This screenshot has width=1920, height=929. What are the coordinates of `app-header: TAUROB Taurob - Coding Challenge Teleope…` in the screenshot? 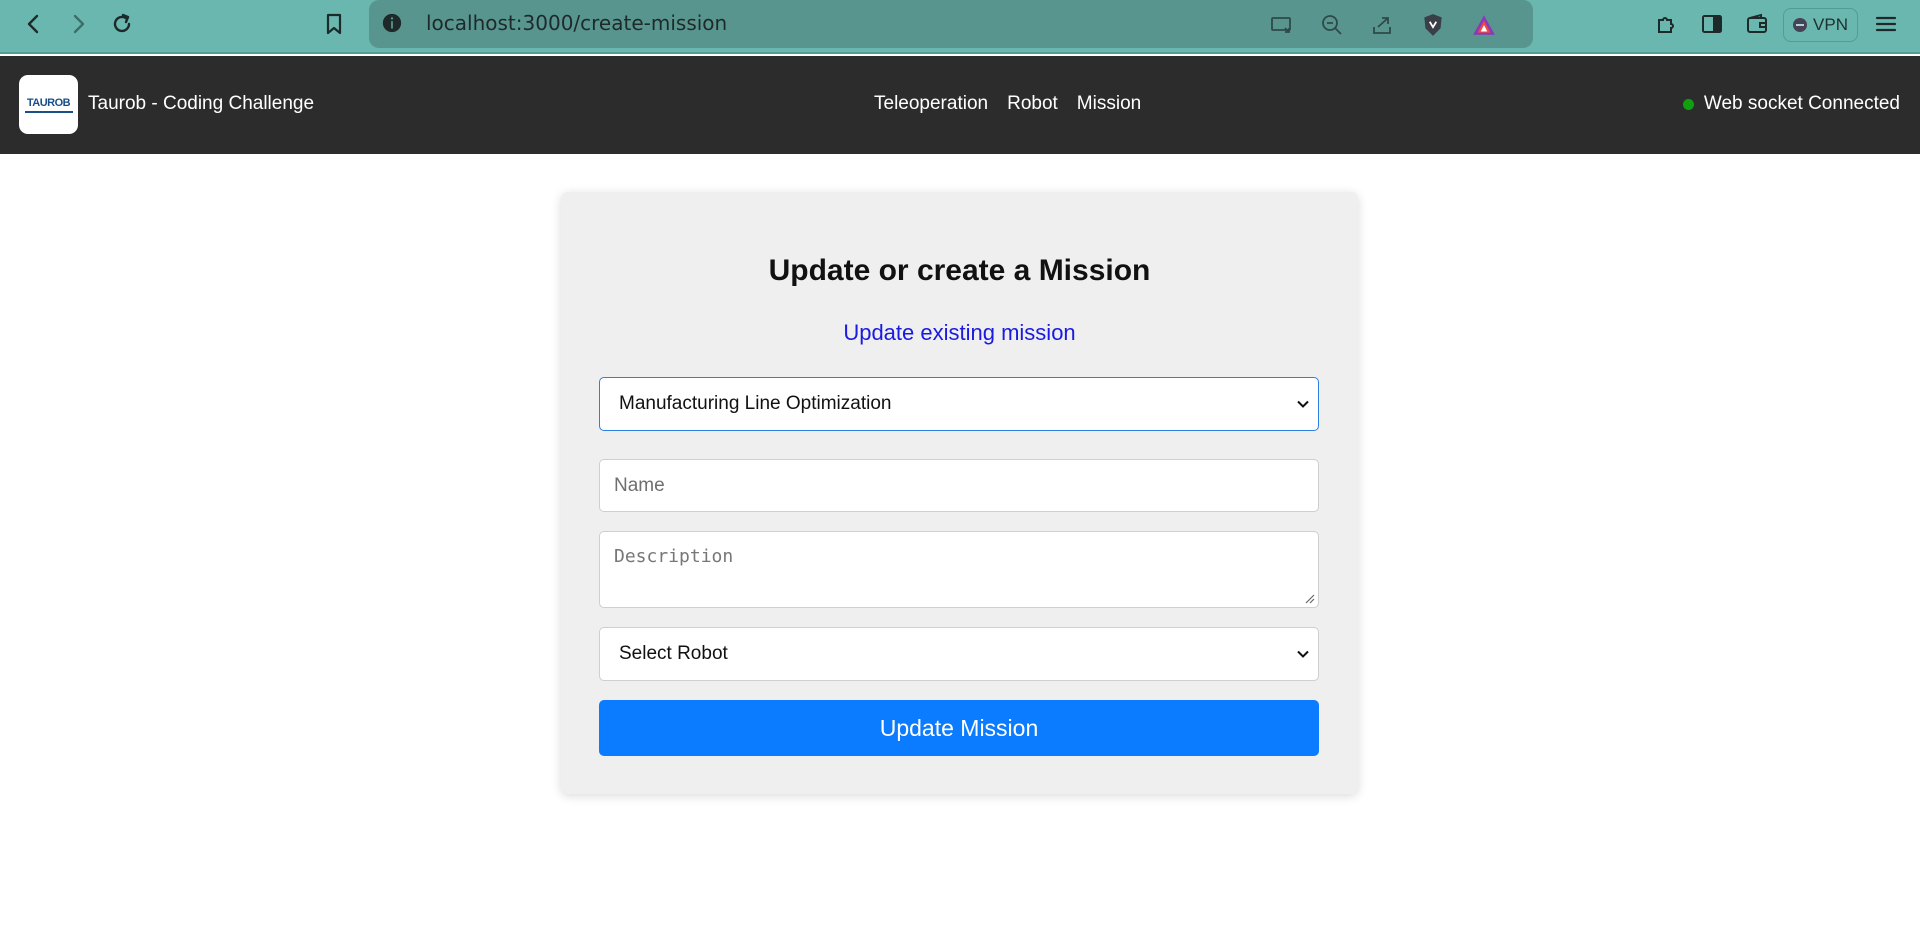 It's located at (960, 105).